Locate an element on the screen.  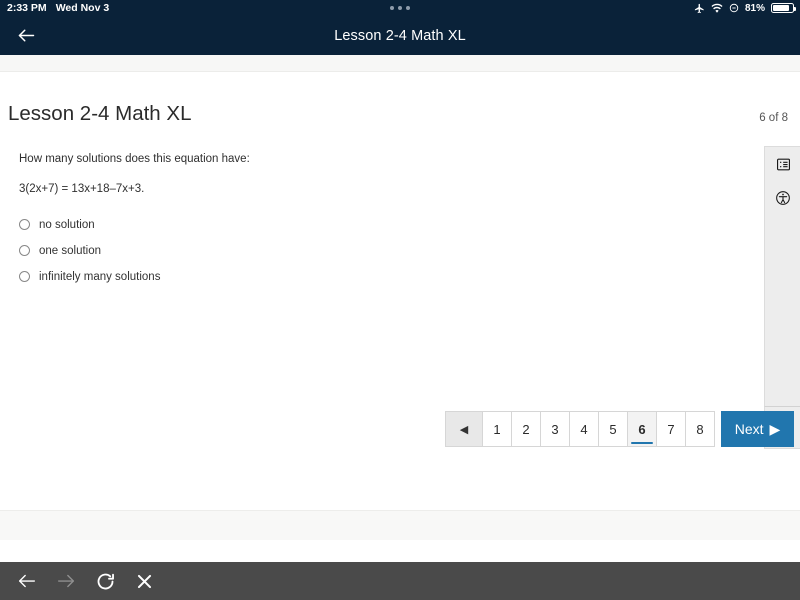
do-not-disturb-icon is located at coordinates (734, 8).